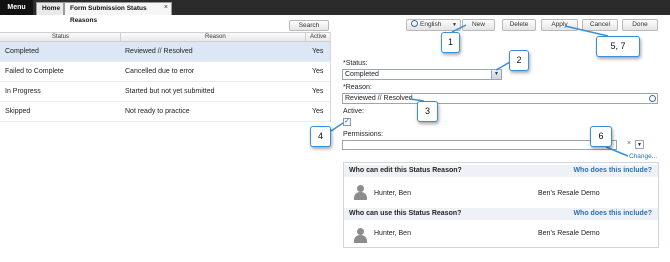 This screenshot has height=262, width=670. Describe the element at coordinates (601, 136) in the screenshot. I see `callout-6: 6` at that location.